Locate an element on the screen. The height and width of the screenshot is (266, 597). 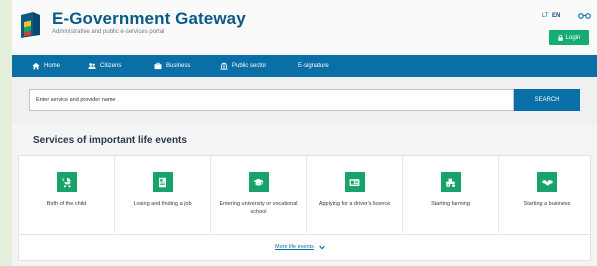
nav-item-public-sector: Public sector is located at coordinates (243, 66).